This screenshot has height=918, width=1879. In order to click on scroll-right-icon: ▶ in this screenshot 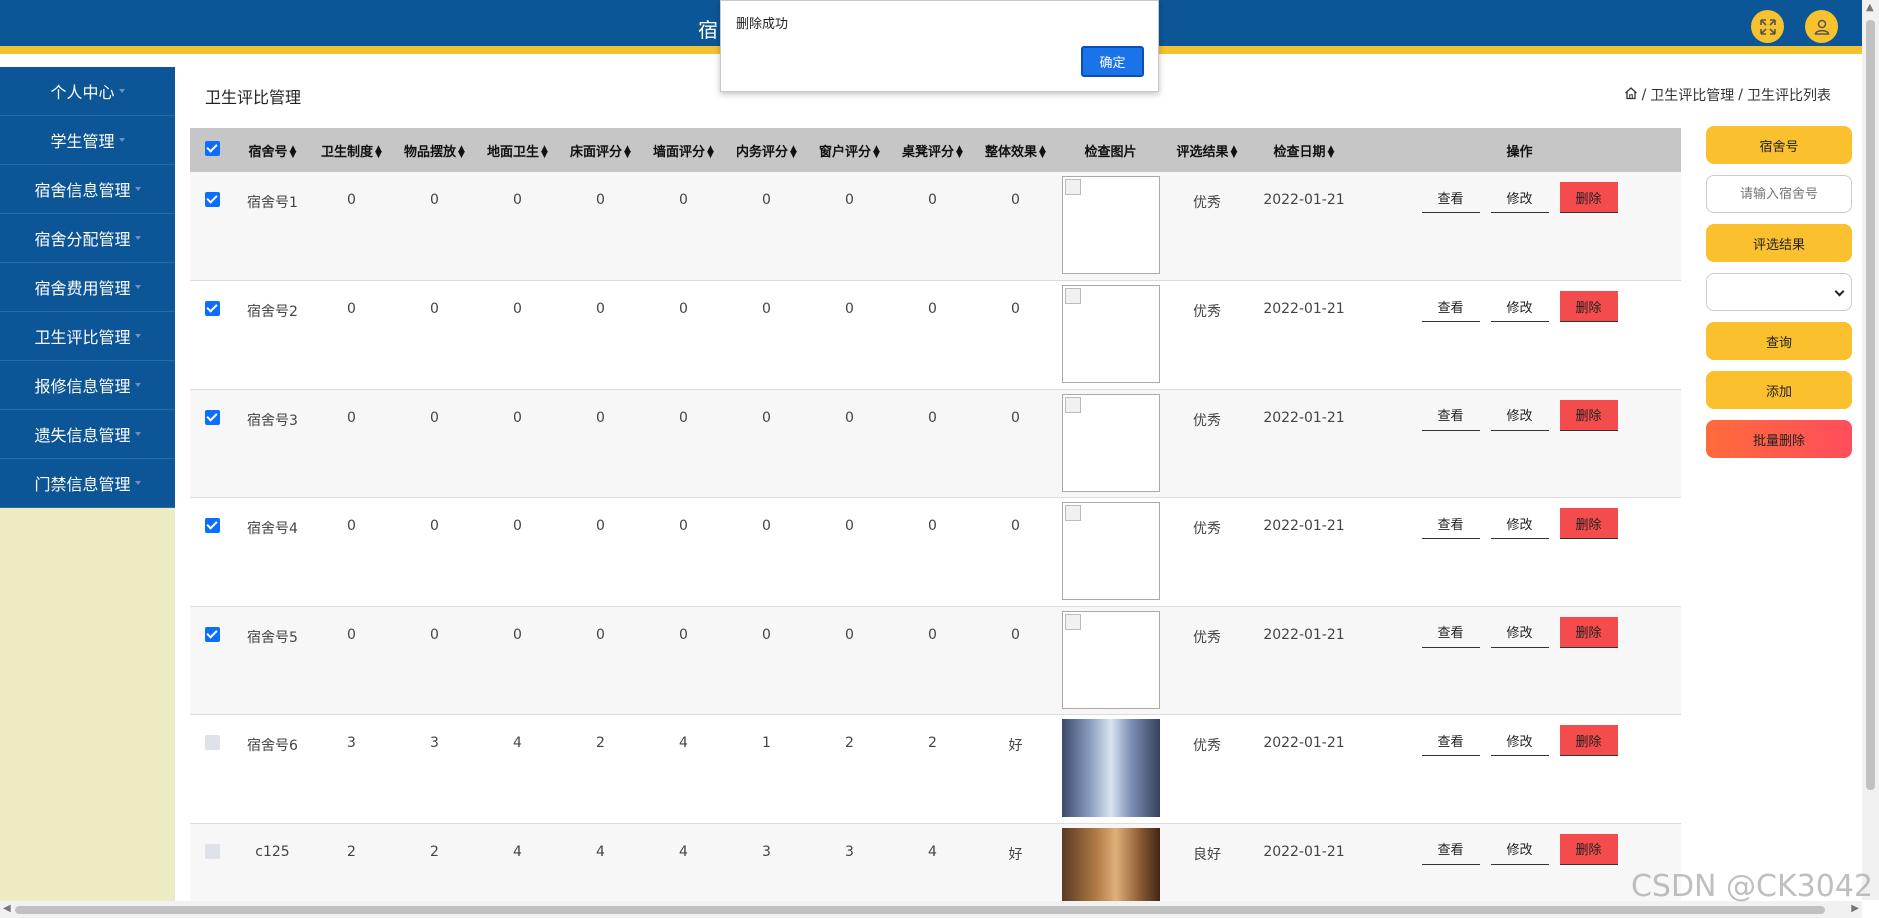, I will do `click(1855, 908)`.